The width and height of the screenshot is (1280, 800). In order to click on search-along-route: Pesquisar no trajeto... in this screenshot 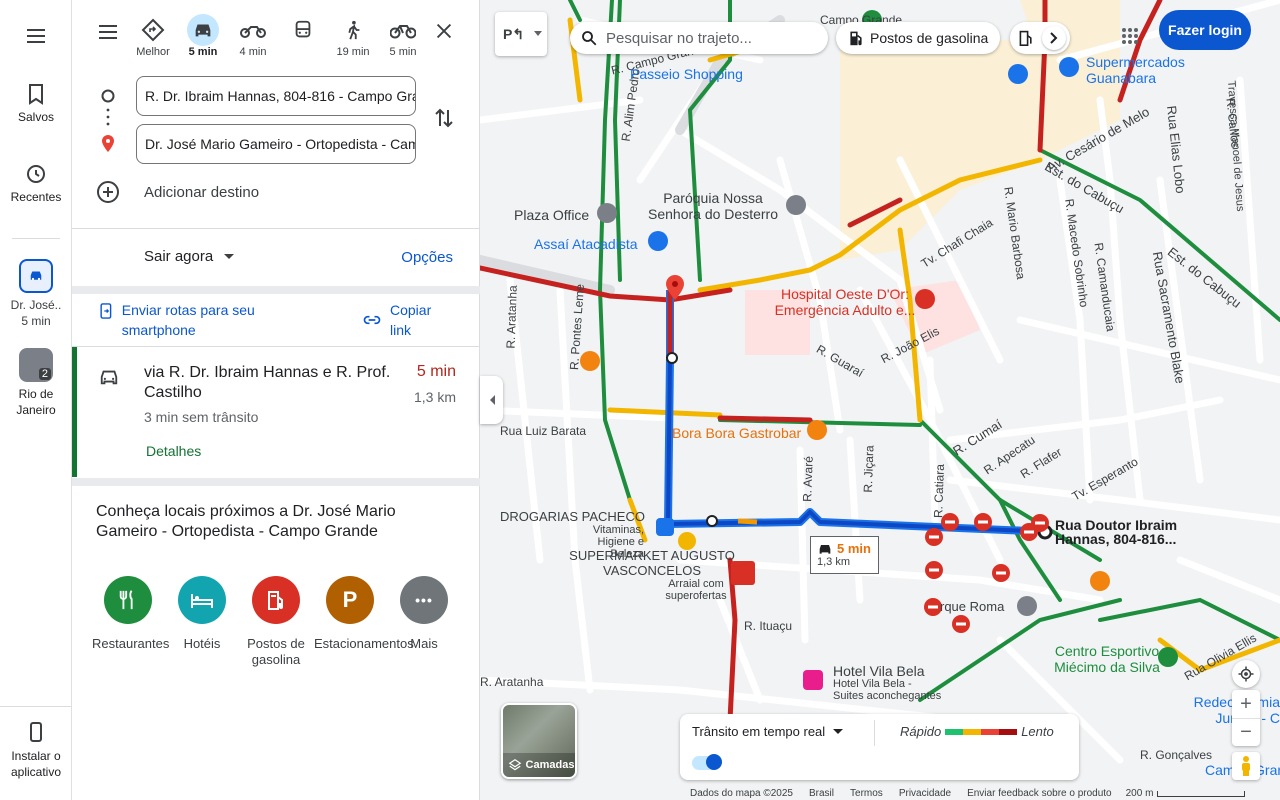, I will do `click(699, 38)`.